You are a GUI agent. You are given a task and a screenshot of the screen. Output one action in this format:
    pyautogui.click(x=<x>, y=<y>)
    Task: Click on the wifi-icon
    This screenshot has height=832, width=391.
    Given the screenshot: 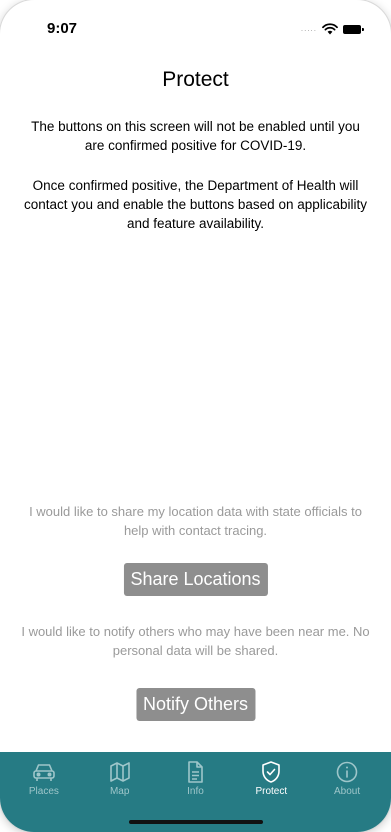 What is the action you would take?
    pyautogui.click(x=330, y=29)
    